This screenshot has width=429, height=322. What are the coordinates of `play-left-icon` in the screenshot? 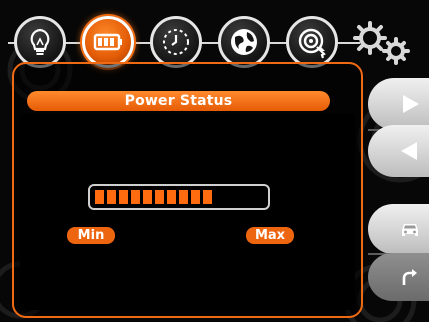 It's located at (409, 151).